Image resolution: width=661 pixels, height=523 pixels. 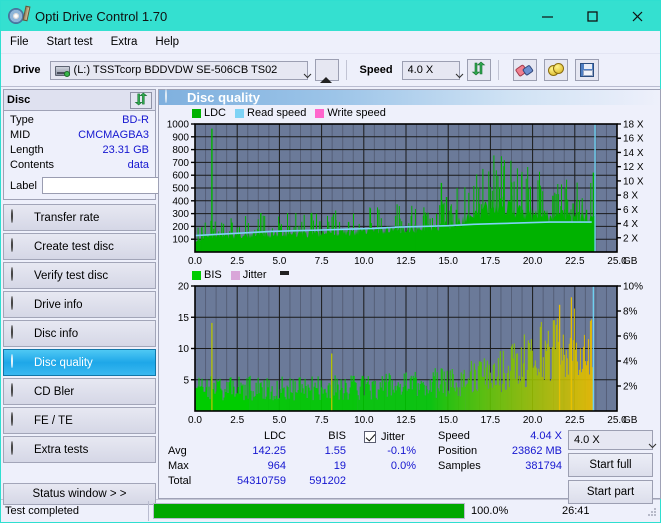 I want to click on svg-text: GB, so click(x=630, y=261).